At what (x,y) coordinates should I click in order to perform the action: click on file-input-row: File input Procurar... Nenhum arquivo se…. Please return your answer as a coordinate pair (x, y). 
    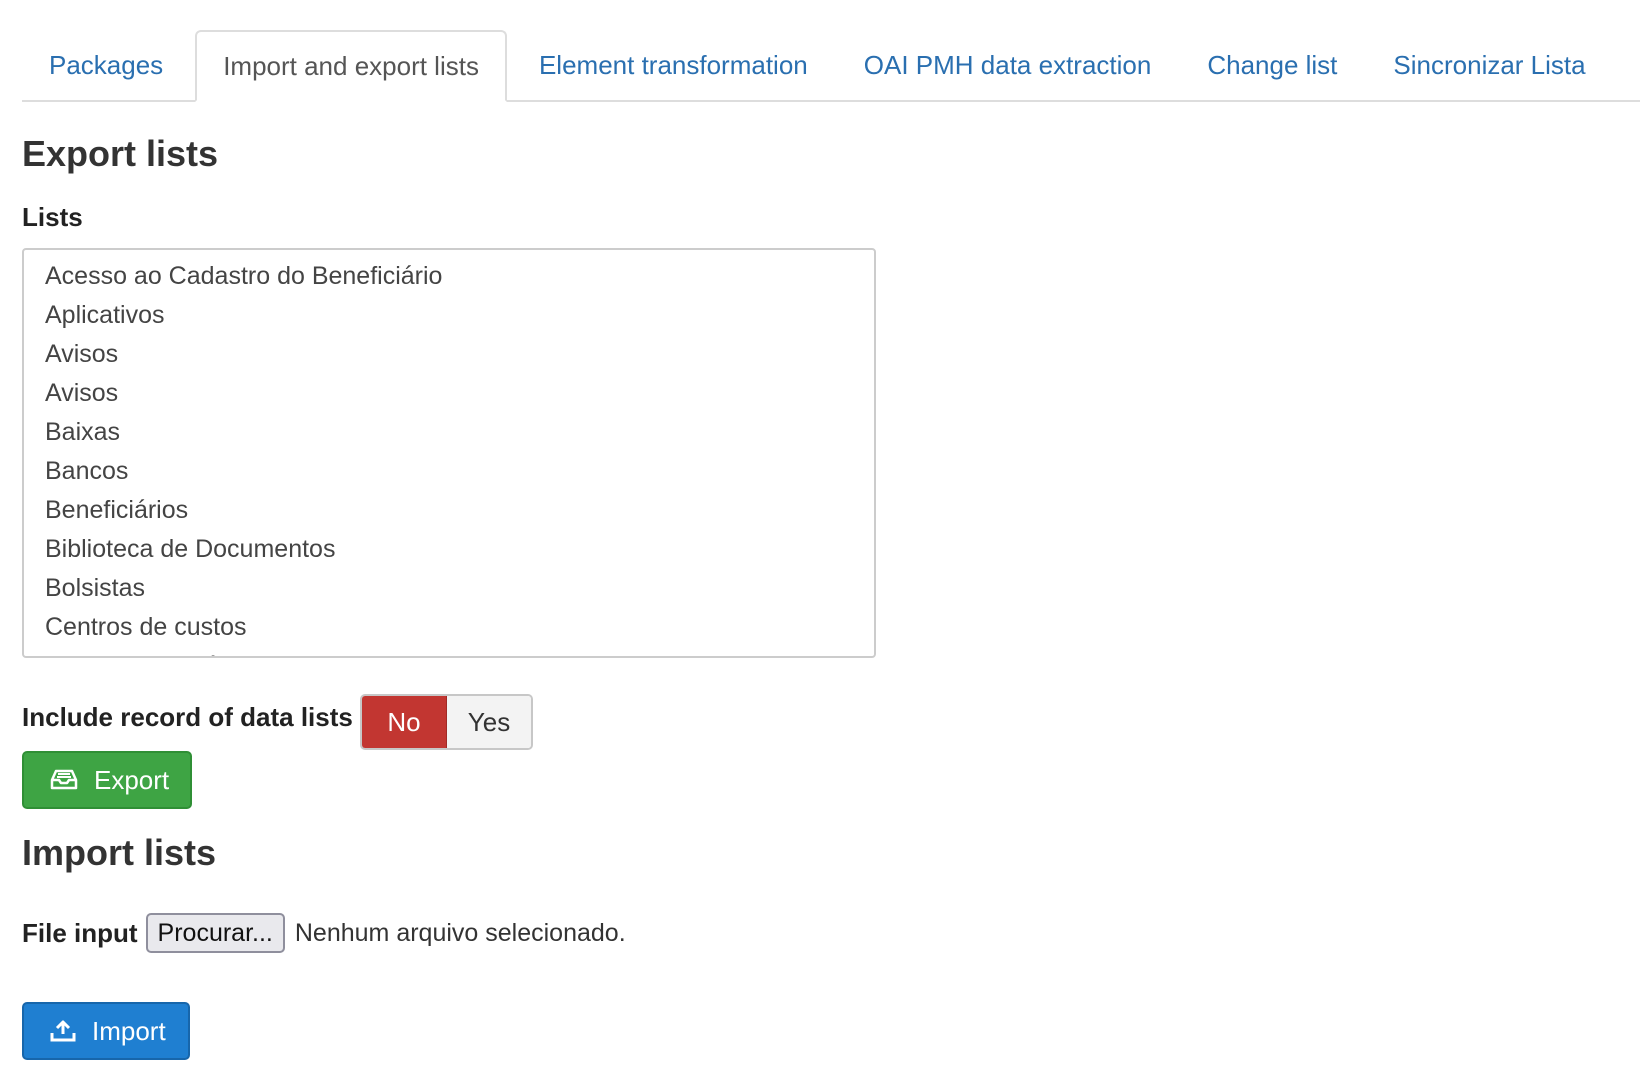
    Looking at the image, I should click on (324, 933).